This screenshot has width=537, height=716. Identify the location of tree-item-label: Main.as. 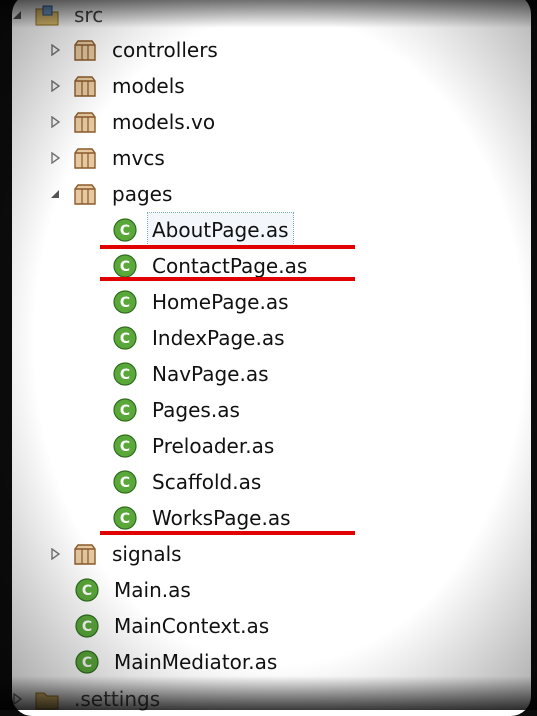
(152, 590).